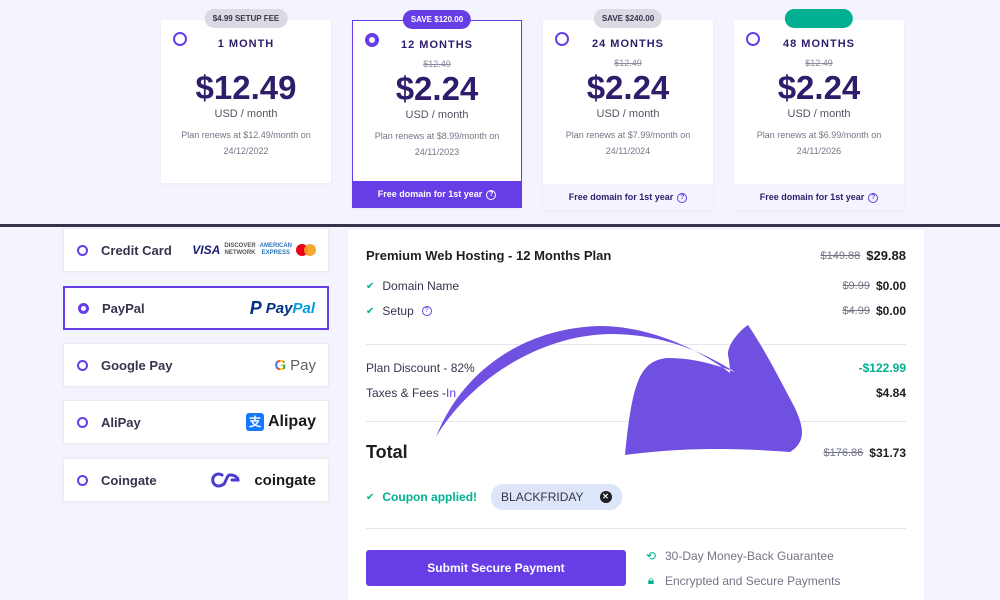 Image resolution: width=1000 pixels, height=600 pixels. I want to click on plan-renewal: Plan renews at $7.99/month on 24/11/2024, so click(628, 143).